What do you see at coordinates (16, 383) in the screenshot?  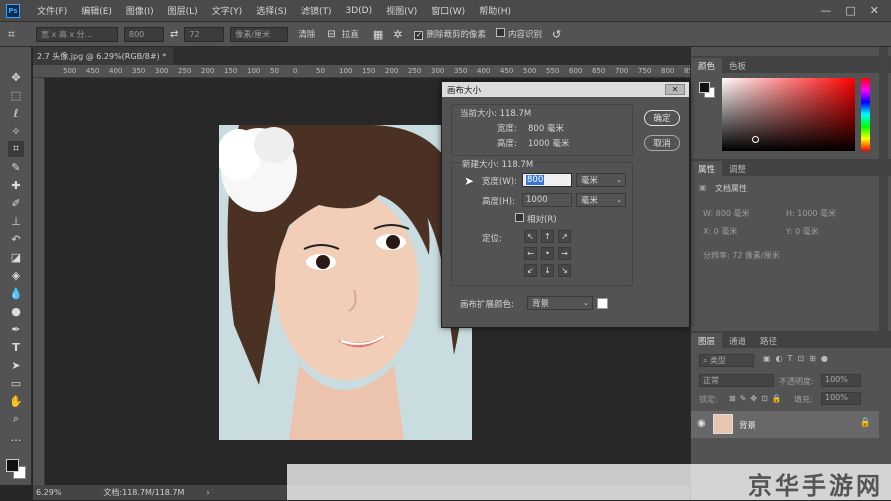 I see `rectangle-tool-icon: ▭` at bounding box center [16, 383].